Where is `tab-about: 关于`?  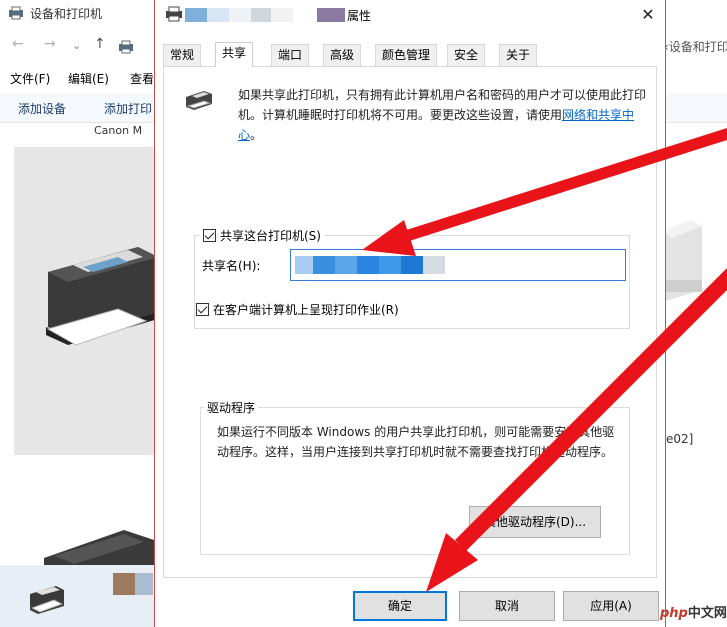 tab-about: 关于 is located at coordinates (518, 55).